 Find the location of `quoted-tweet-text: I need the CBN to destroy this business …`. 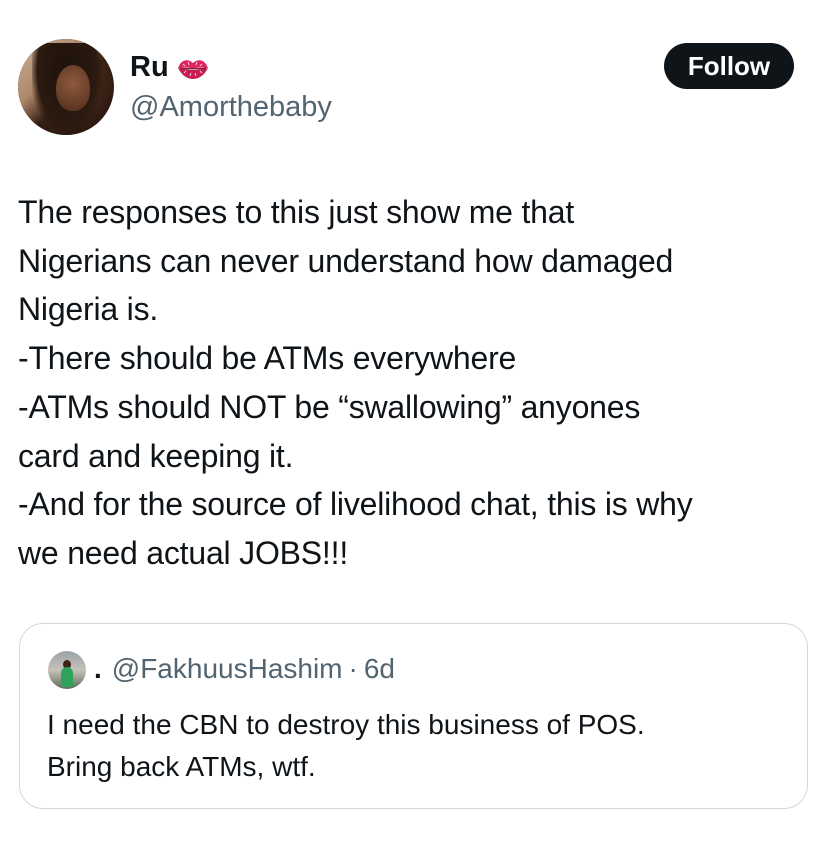

quoted-tweet-text: I need the CBN to destroy this business … is located at coordinates (346, 745).